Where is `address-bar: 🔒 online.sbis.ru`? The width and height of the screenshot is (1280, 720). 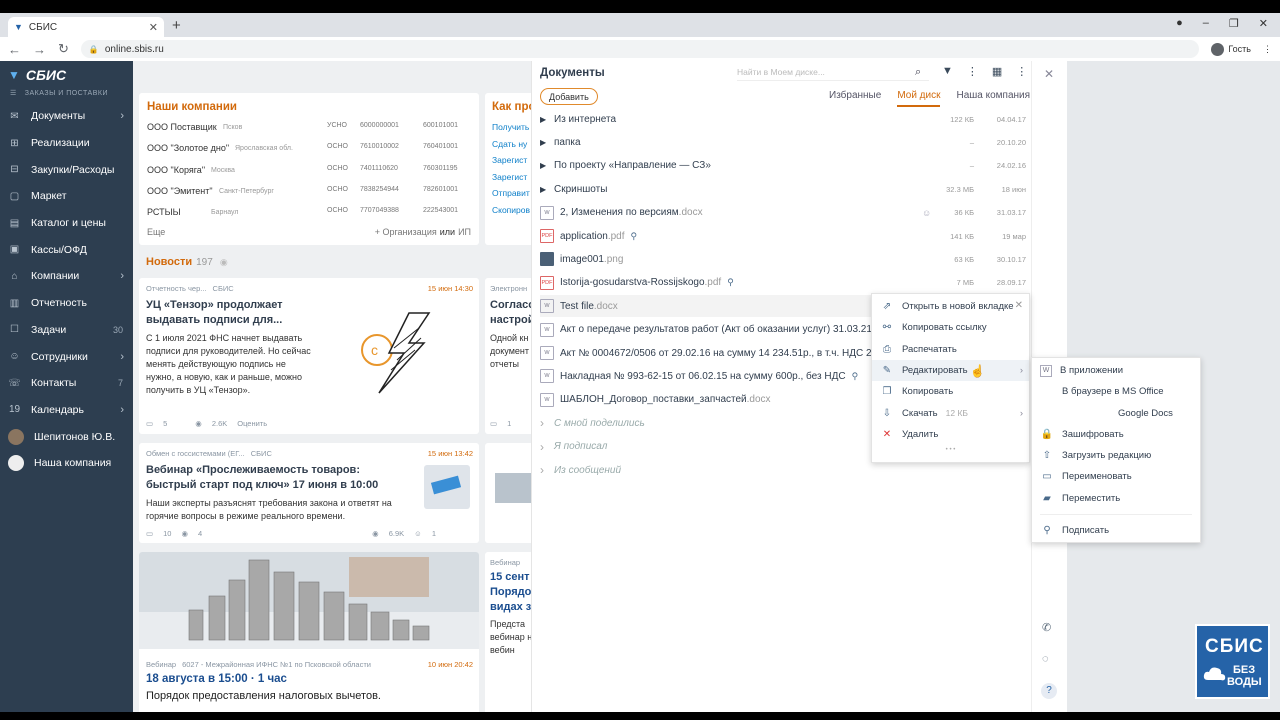 address-bar: 🔒 online.sbis.ru is located at coordinates (640, 49).